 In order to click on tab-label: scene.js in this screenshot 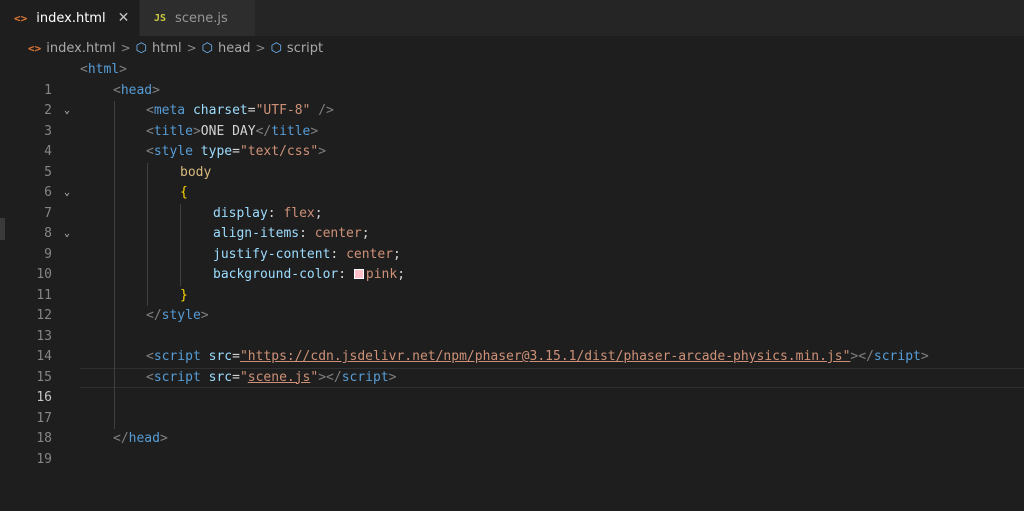, I will do `click(201, 18)`.